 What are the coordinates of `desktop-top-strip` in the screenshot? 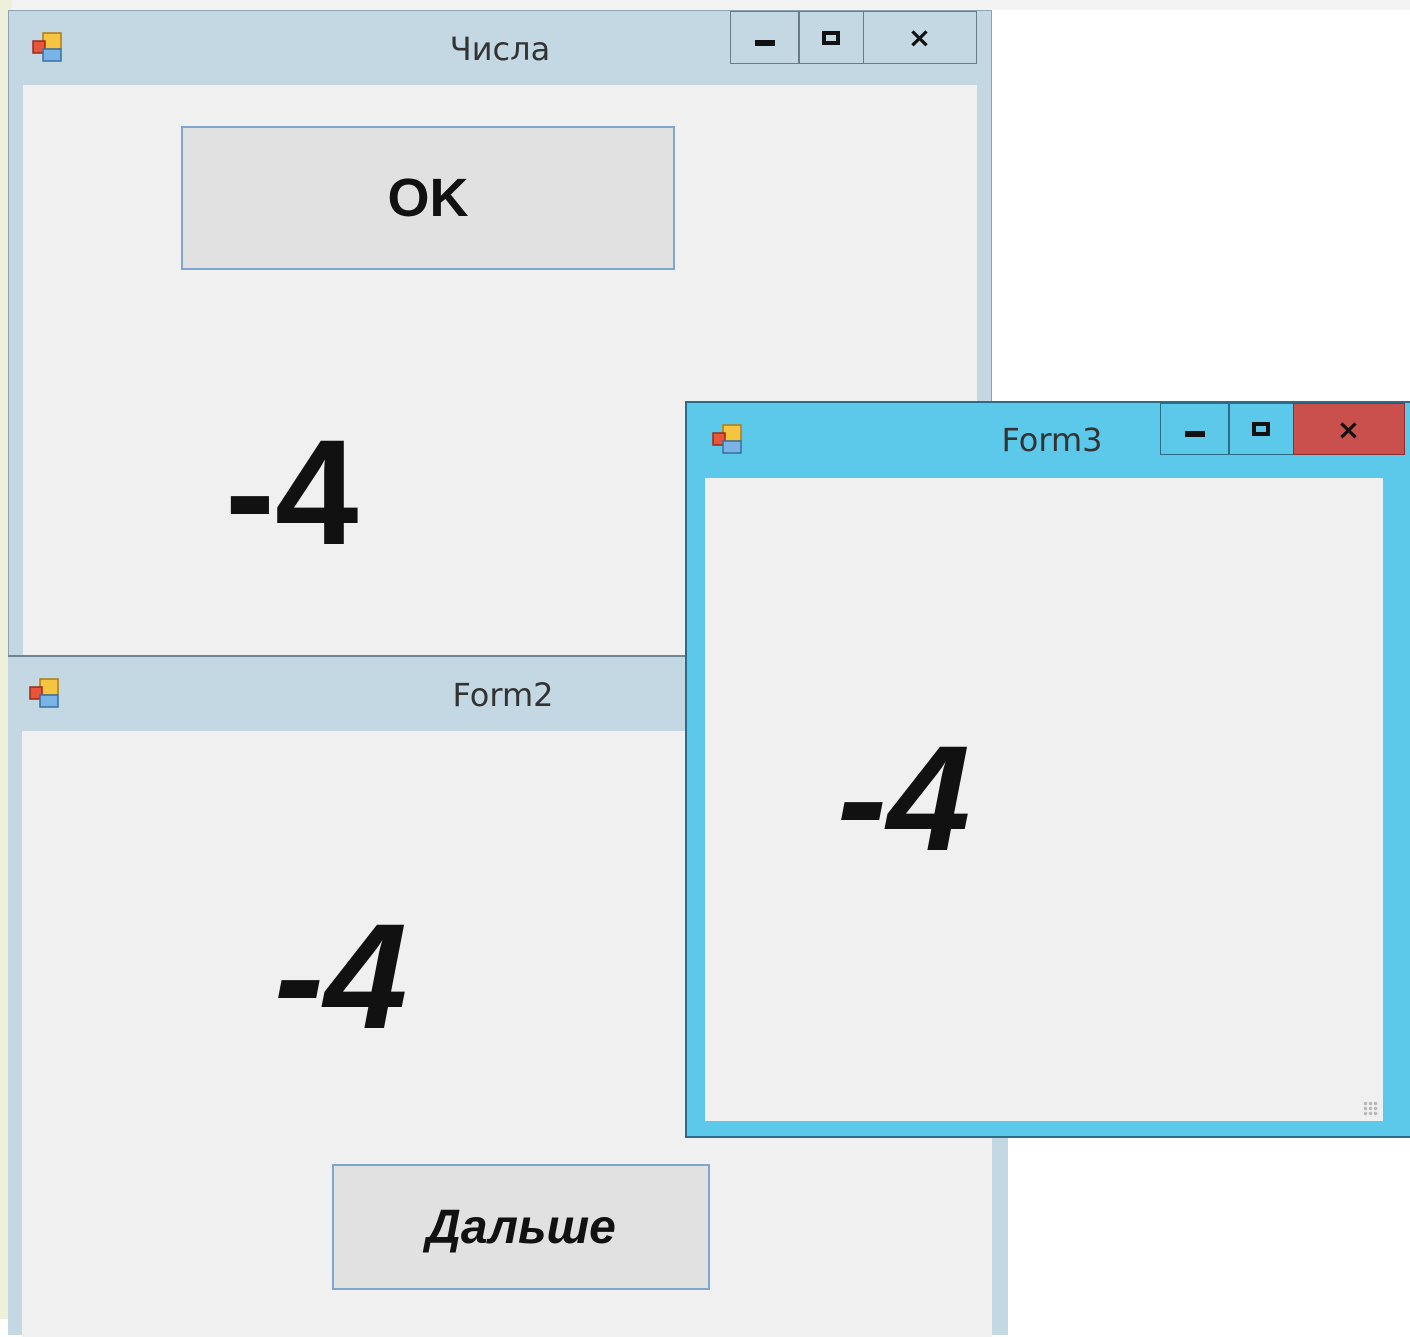 It's located at (705, 5).